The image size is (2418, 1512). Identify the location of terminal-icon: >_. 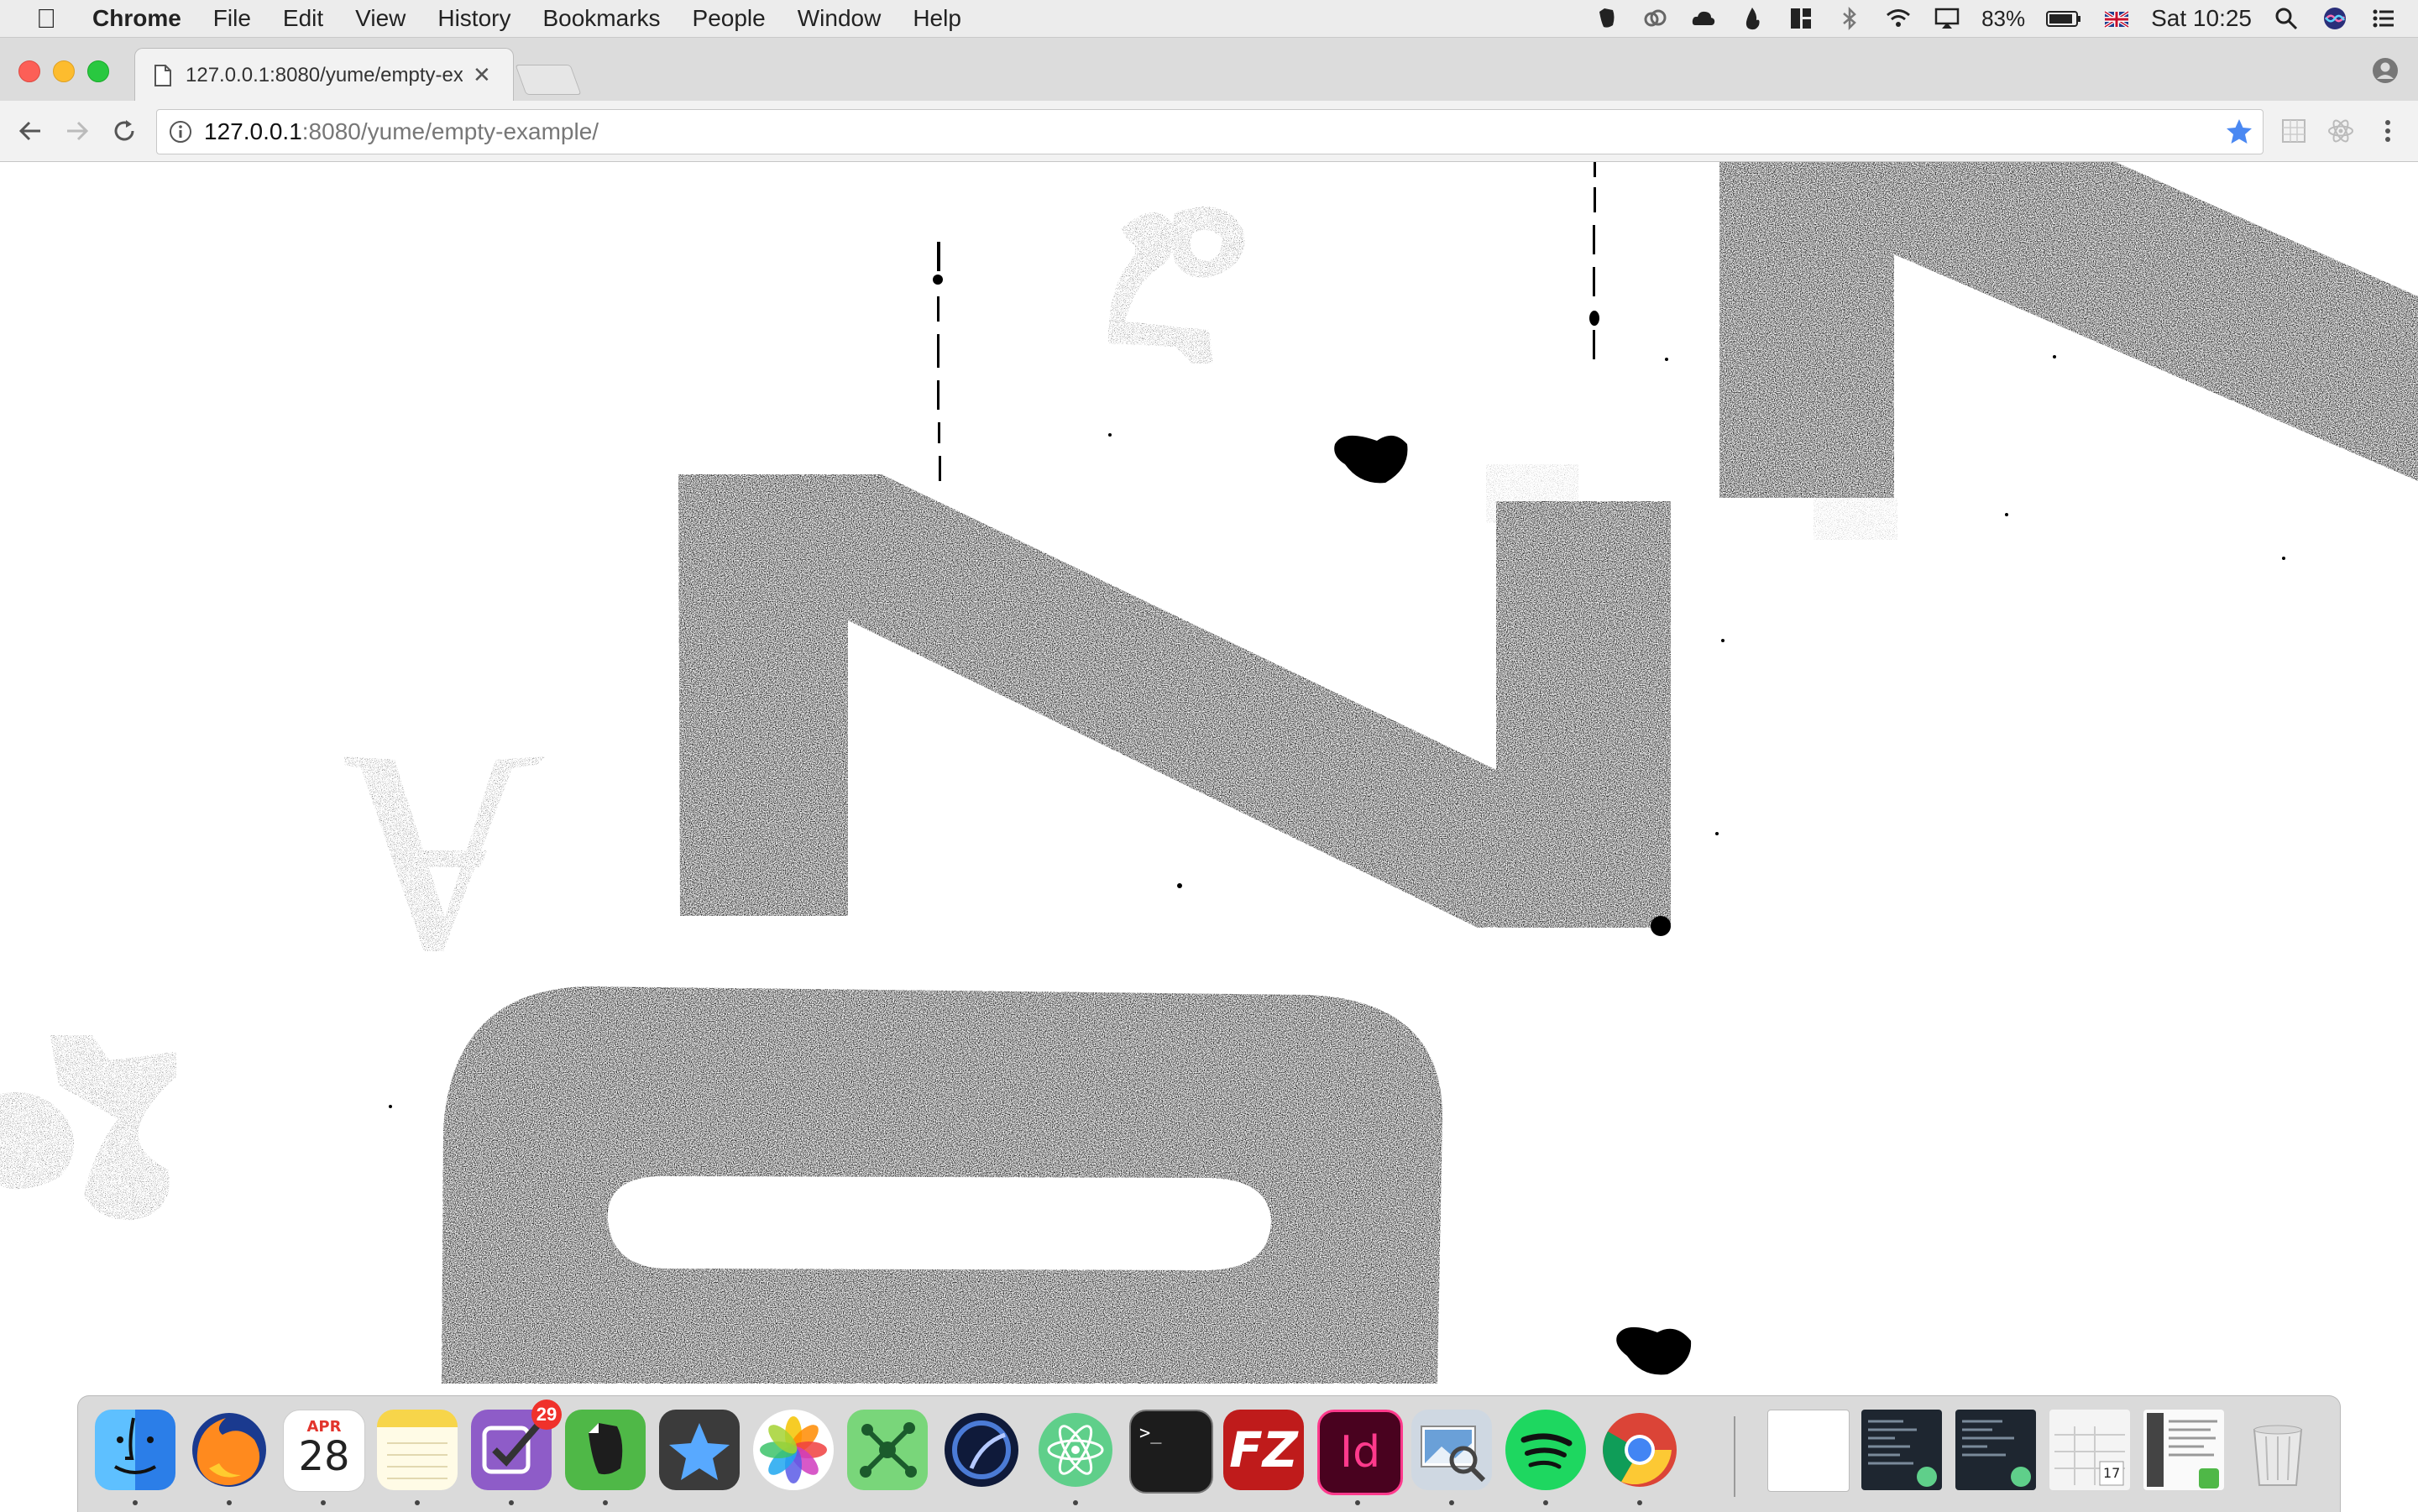
(1171, 1452).